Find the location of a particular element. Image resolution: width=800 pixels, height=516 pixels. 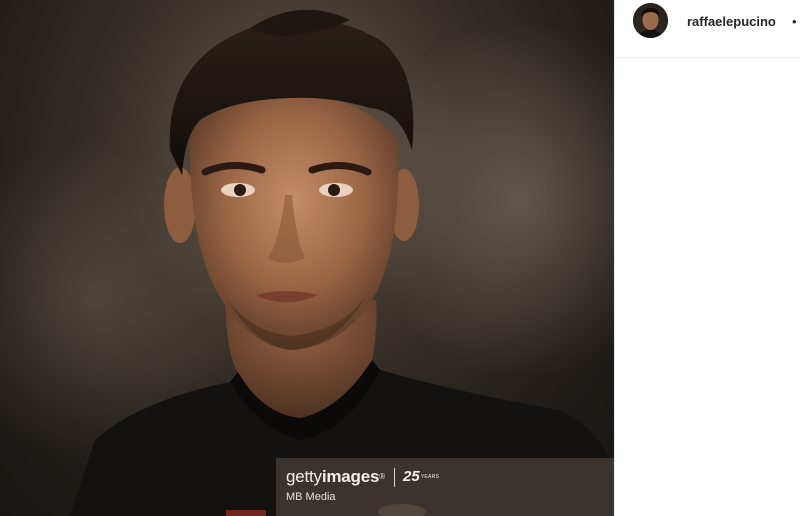

user-avatar is located at coordinates (650, 20).